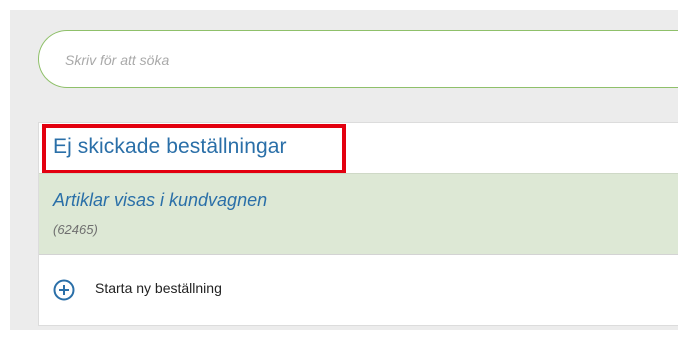 The image size is (678, 340). What do you see at coordinates (365, 59) in the screenshot?
I see `search-input` at bounding box center [365, 59].